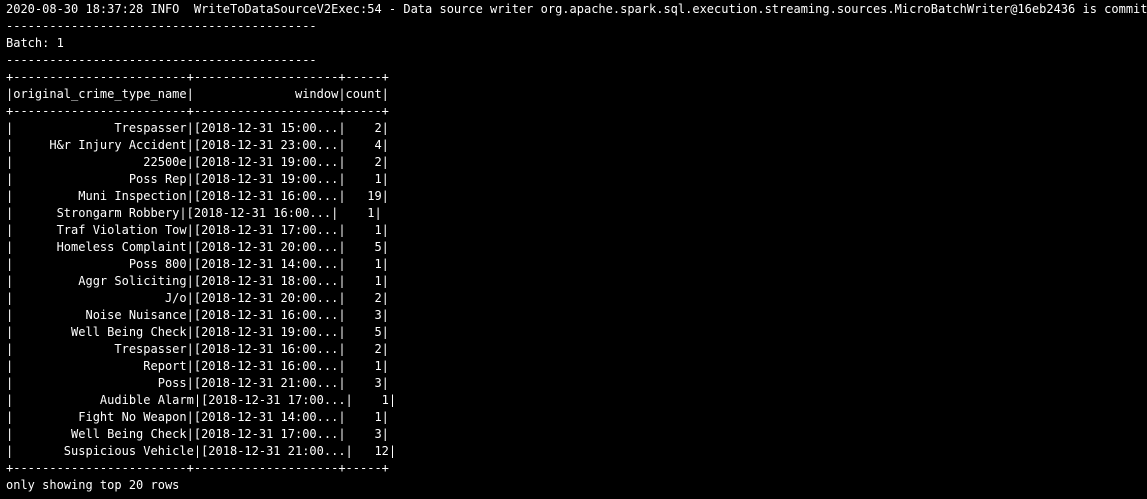 Image resolution: width=1147 pixels, height=499 pixels. Describe the element at coordinates (93, 485) in the screenshot. I see `footer-line: only showing top 20 rows` at that location.